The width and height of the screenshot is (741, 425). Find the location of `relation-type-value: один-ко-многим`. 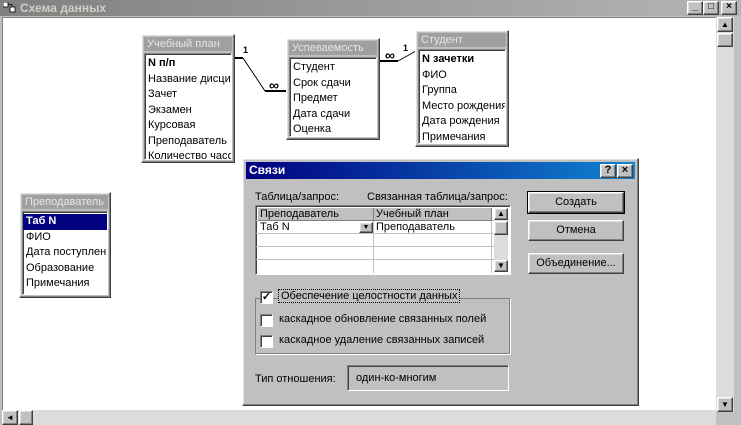

relation-type-value: один-ко-многим is located at coordinates (428, 378).